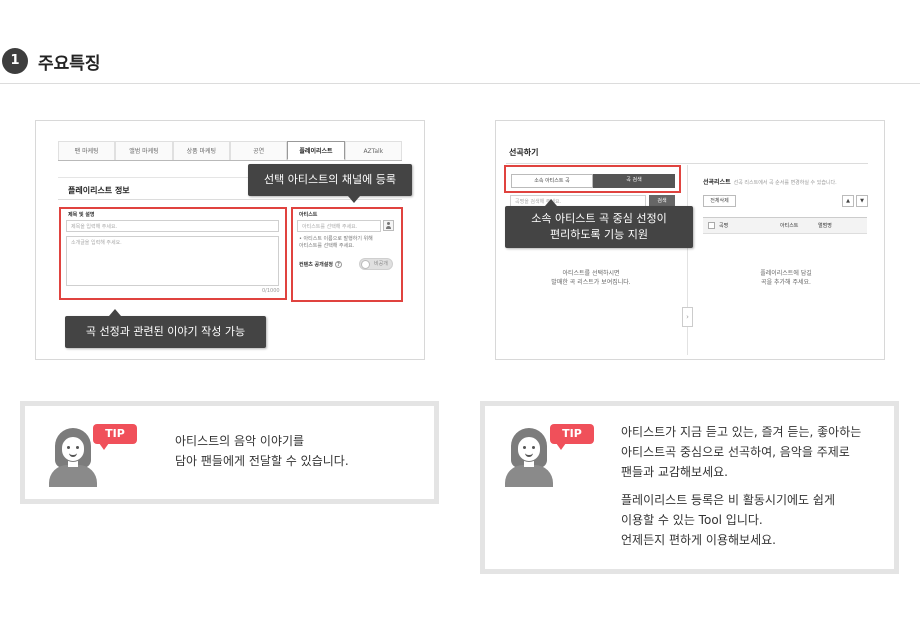 The image size is (920, 629). I want to click on tip-left-line-1: 아티스트의 음악 이야기를, so click(240, 441).